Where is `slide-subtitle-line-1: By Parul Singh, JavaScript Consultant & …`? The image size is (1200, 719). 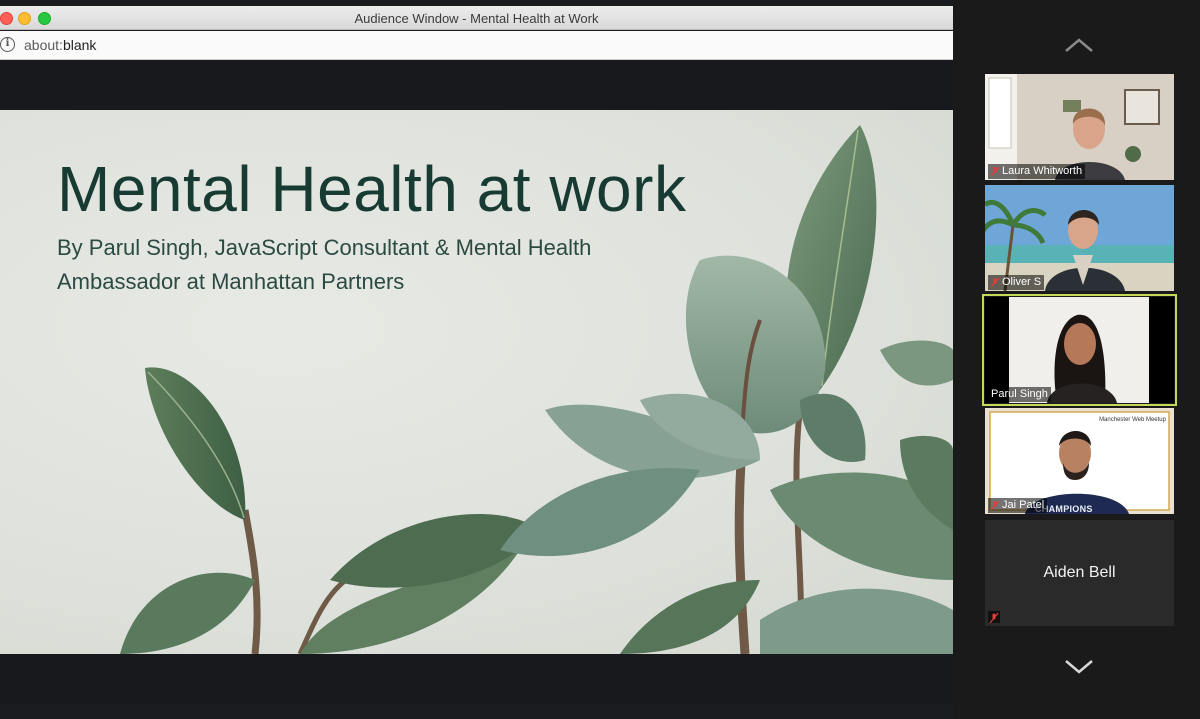 slide-subtitle-line-1: By Parul Singh, JavaScript Consultant & … is located at coordinates (324, 247).